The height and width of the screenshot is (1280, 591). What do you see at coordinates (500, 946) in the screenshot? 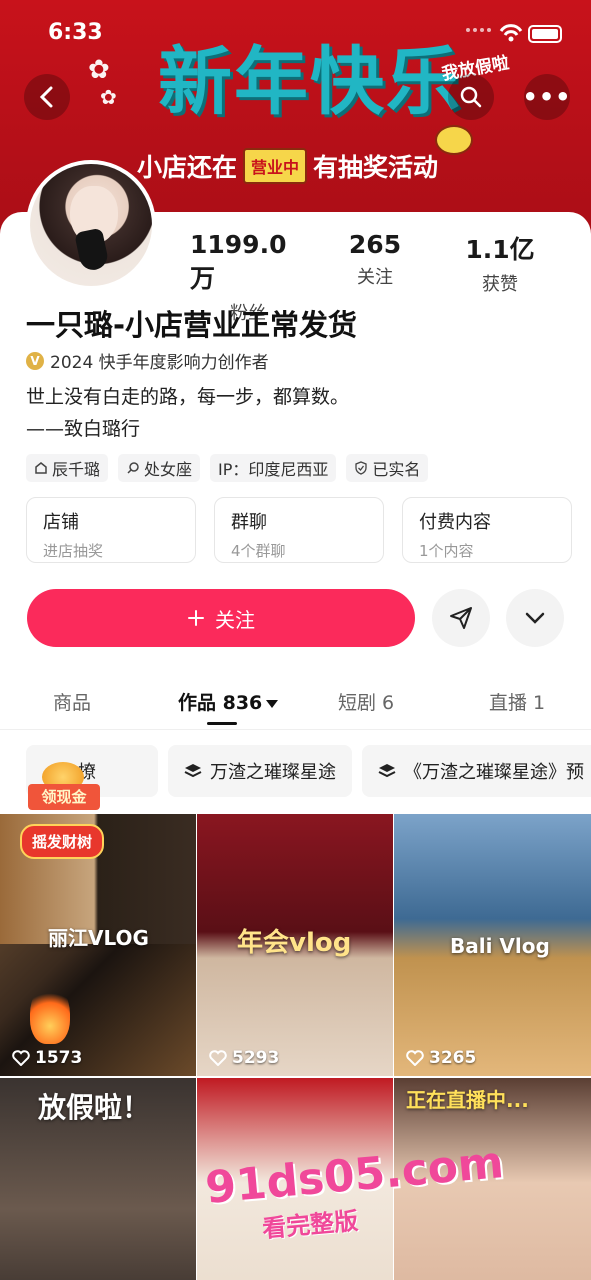
I see `video-overlay-text: Bali Vlog` at bounding box center [500, 946].